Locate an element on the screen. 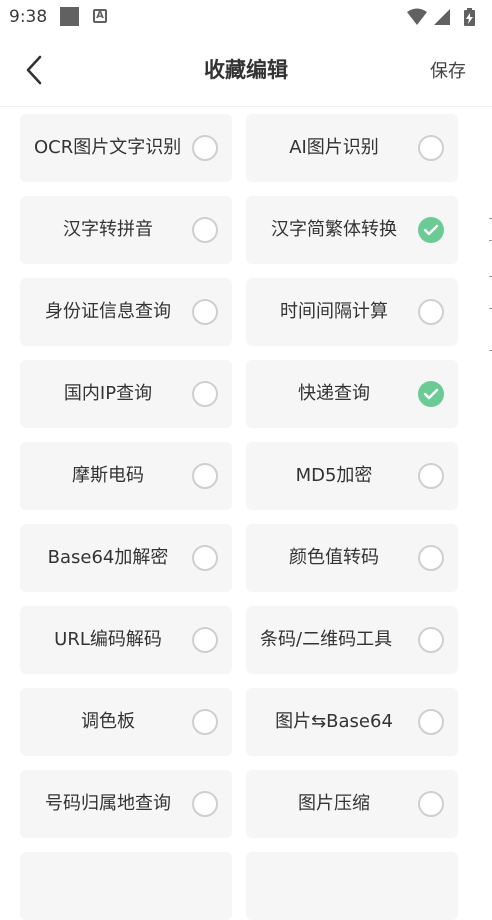 This screenshot has width=492, height=920. tool-card: 汉字简繁体转换 is located at coordinates (352, 230).